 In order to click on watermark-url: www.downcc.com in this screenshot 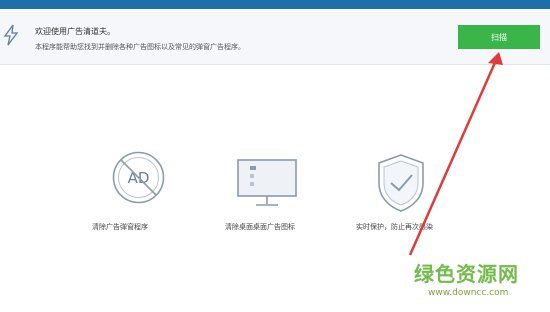, I will do `click(468, 293)`.